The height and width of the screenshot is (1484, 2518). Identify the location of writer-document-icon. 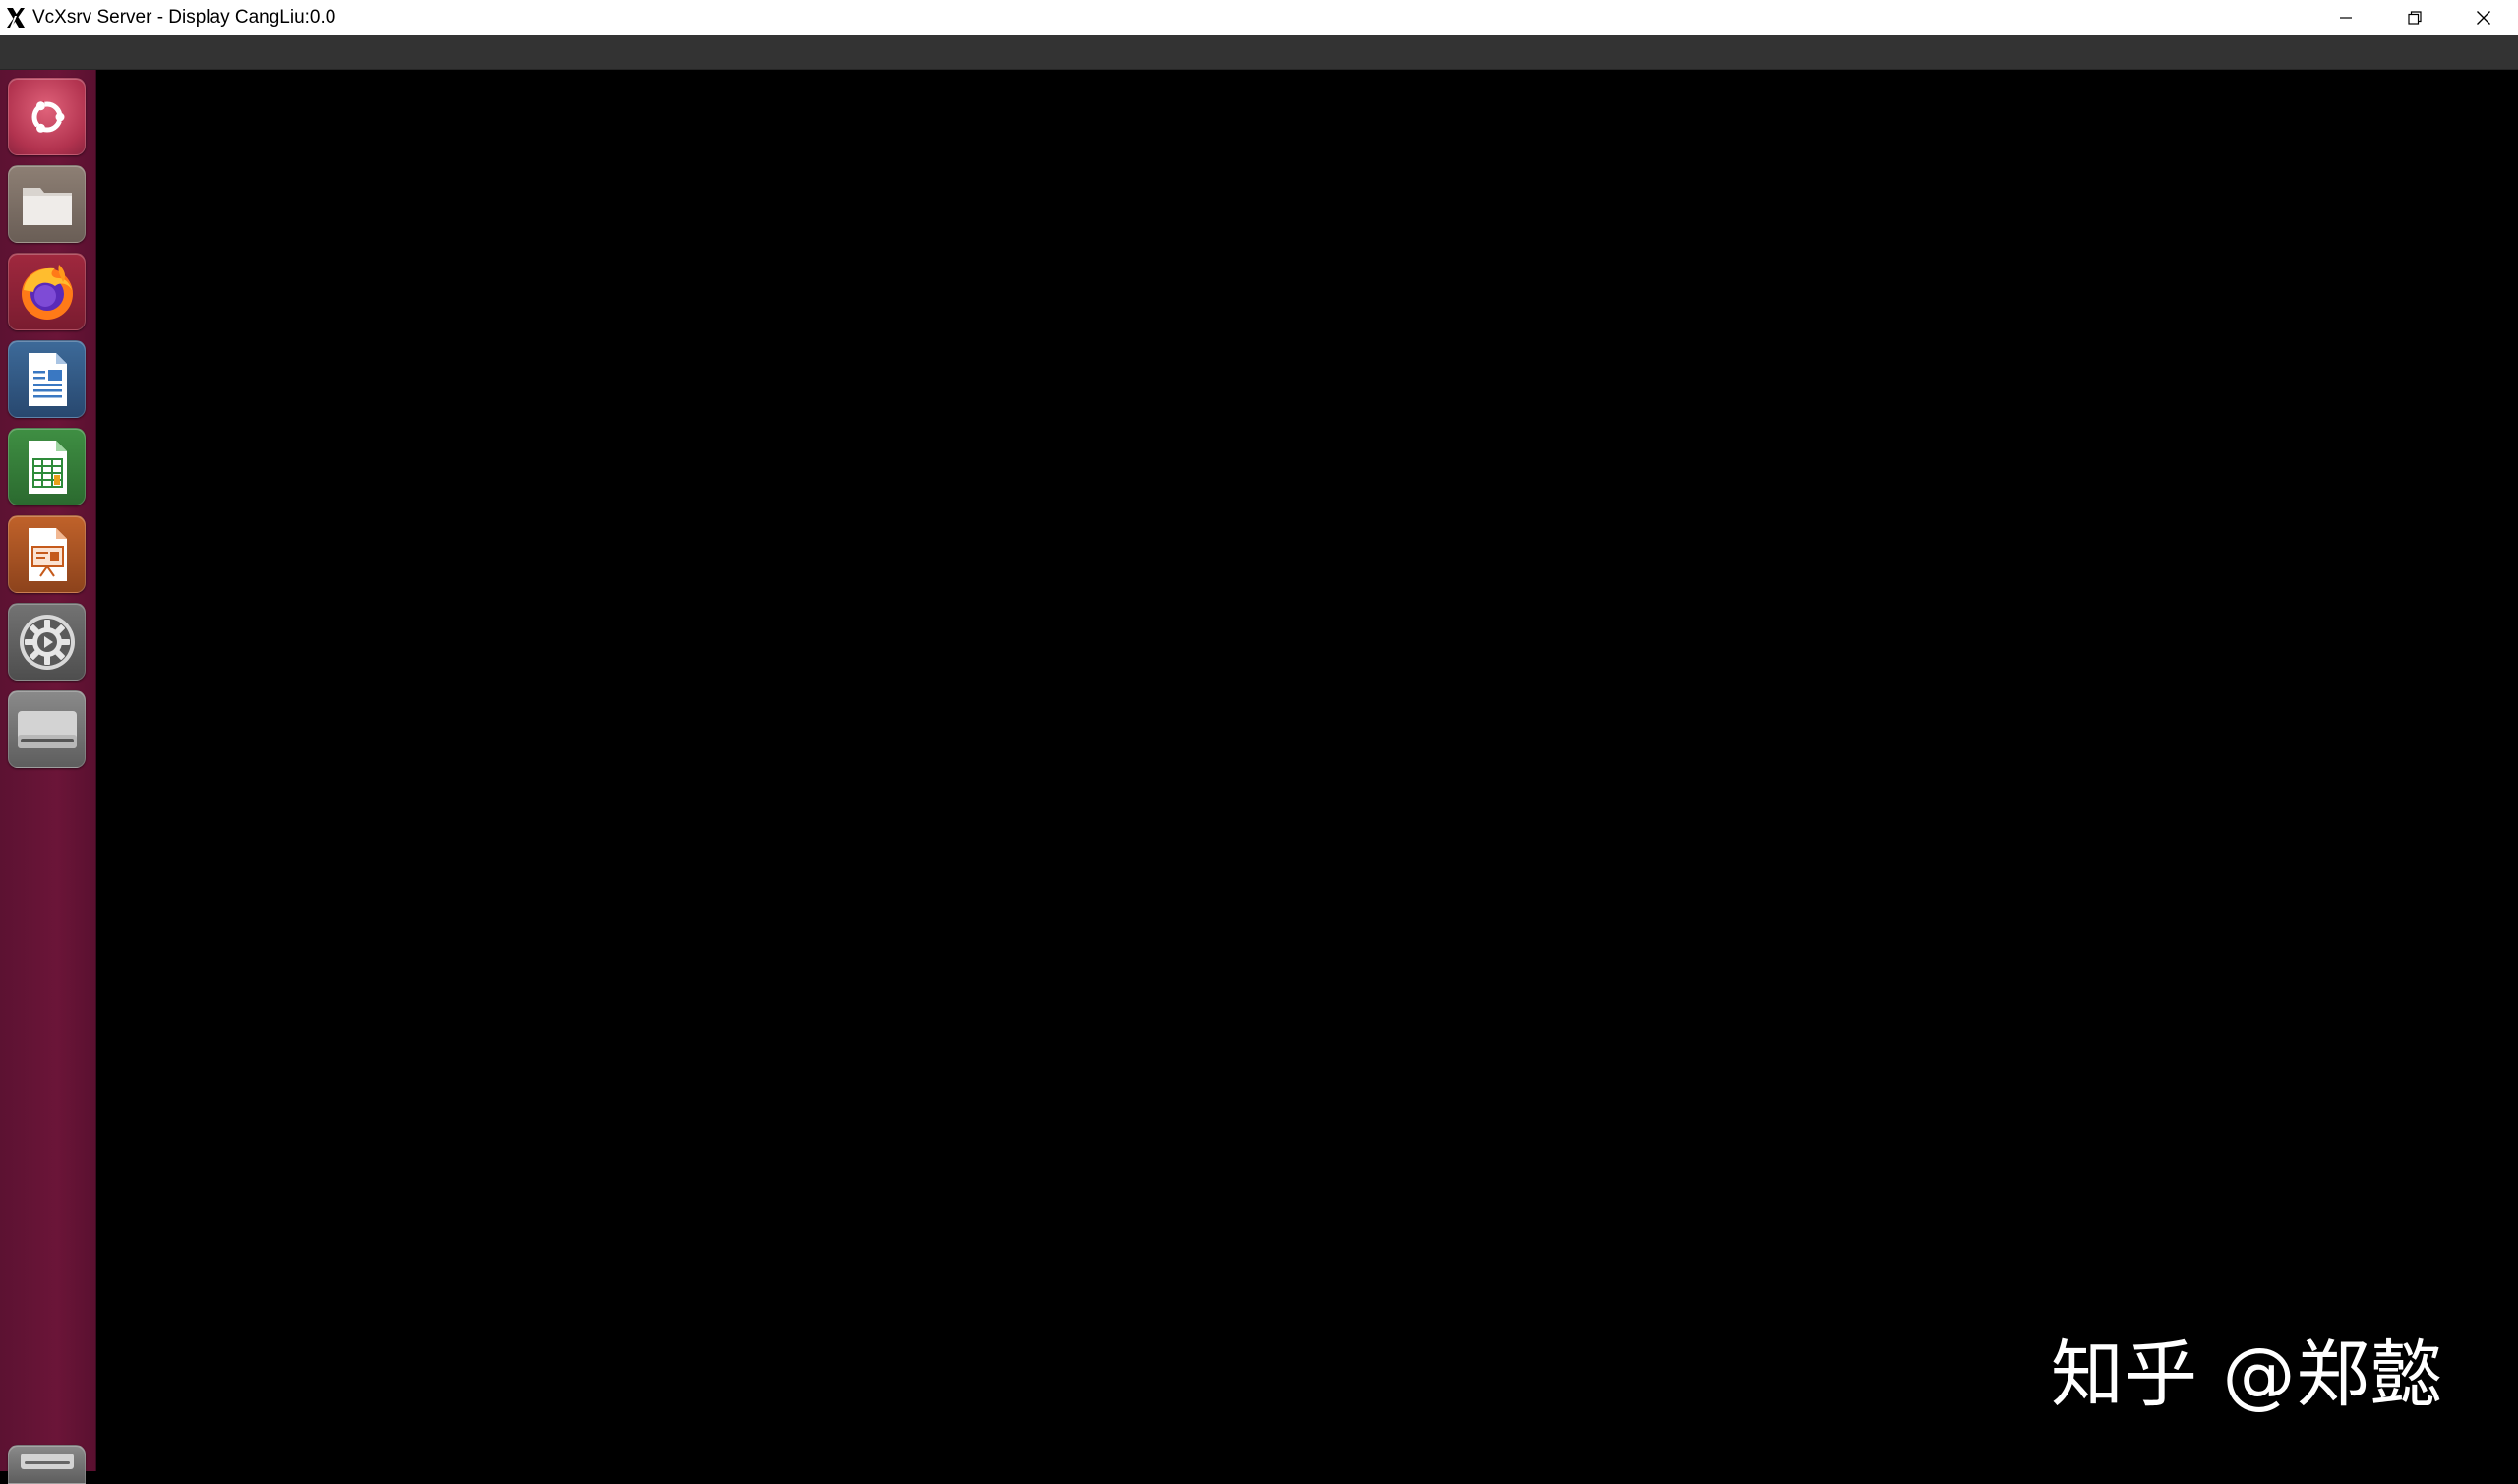
(47, 379).